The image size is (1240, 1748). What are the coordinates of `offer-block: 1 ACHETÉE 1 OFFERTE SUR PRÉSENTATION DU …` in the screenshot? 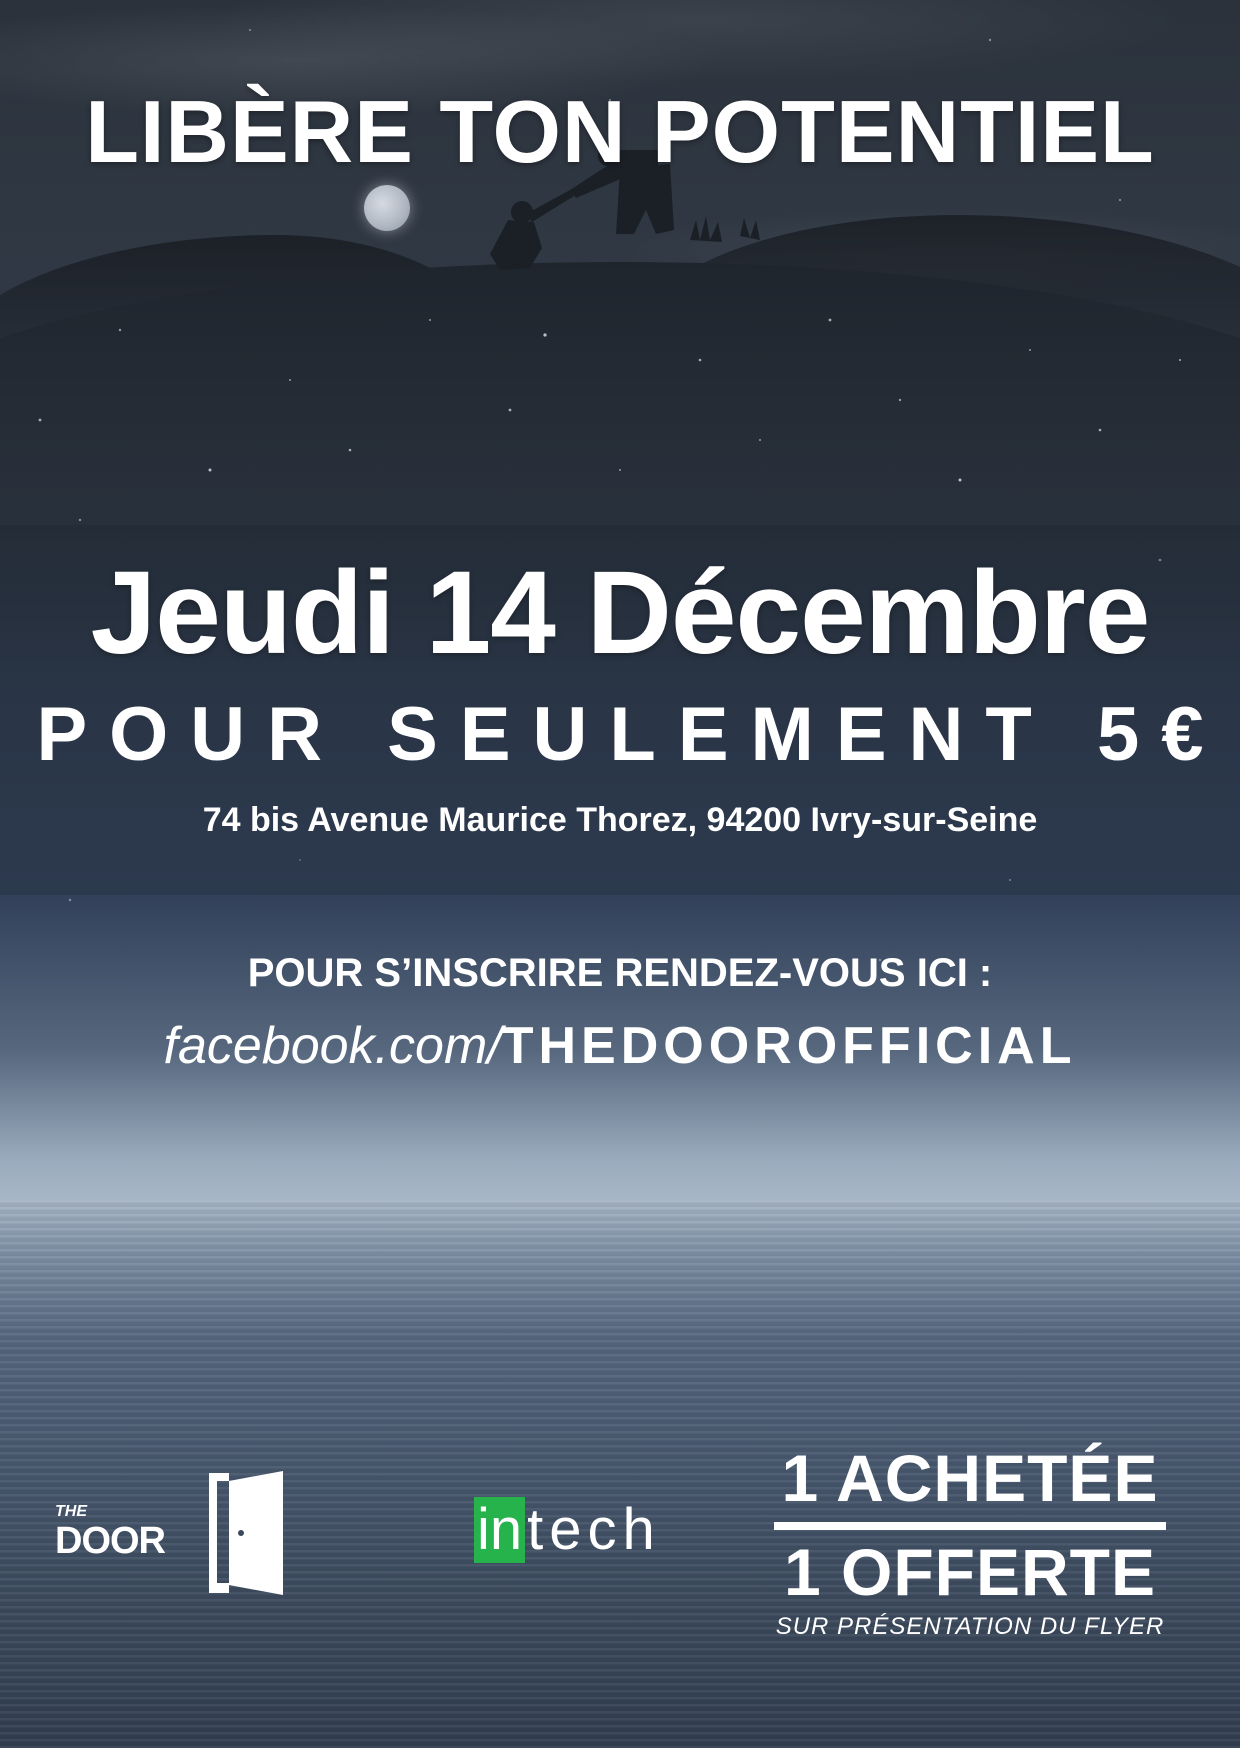 It's located at (970, 1541).